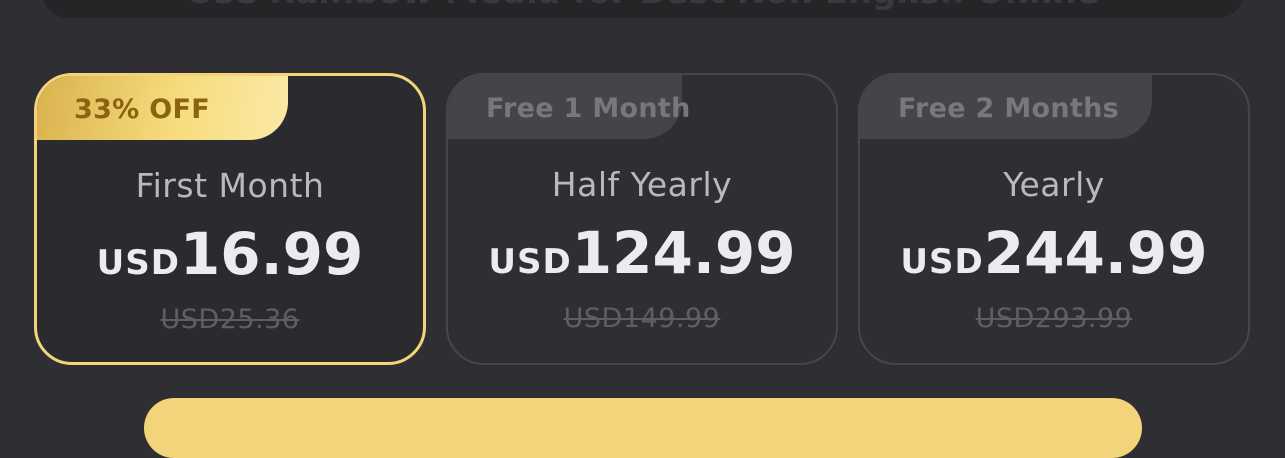  Describe the element at coordinates (1054, 318) in the screenshot. I see `plan-original-price: USD293.99` at that location.